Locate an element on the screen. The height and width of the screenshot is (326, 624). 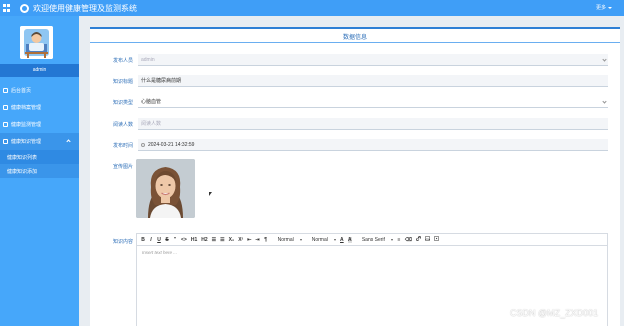
form-row-publish-time: 发布时间 2024-03-21 14:32:59 is located at coordinates (355, 145).